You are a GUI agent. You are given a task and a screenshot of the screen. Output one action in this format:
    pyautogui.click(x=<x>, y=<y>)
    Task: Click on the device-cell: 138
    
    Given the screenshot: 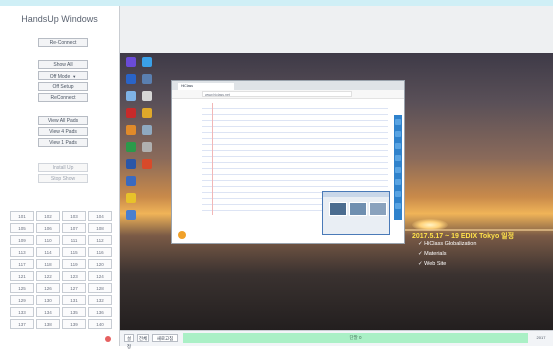 What is the action you would take?
    pyautogui.click(x=48, y=324)
    